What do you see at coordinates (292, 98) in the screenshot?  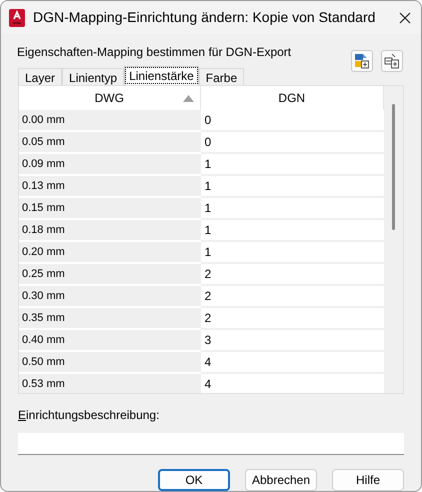 I see `column-header: DGN` at bounding box center [292, 98].